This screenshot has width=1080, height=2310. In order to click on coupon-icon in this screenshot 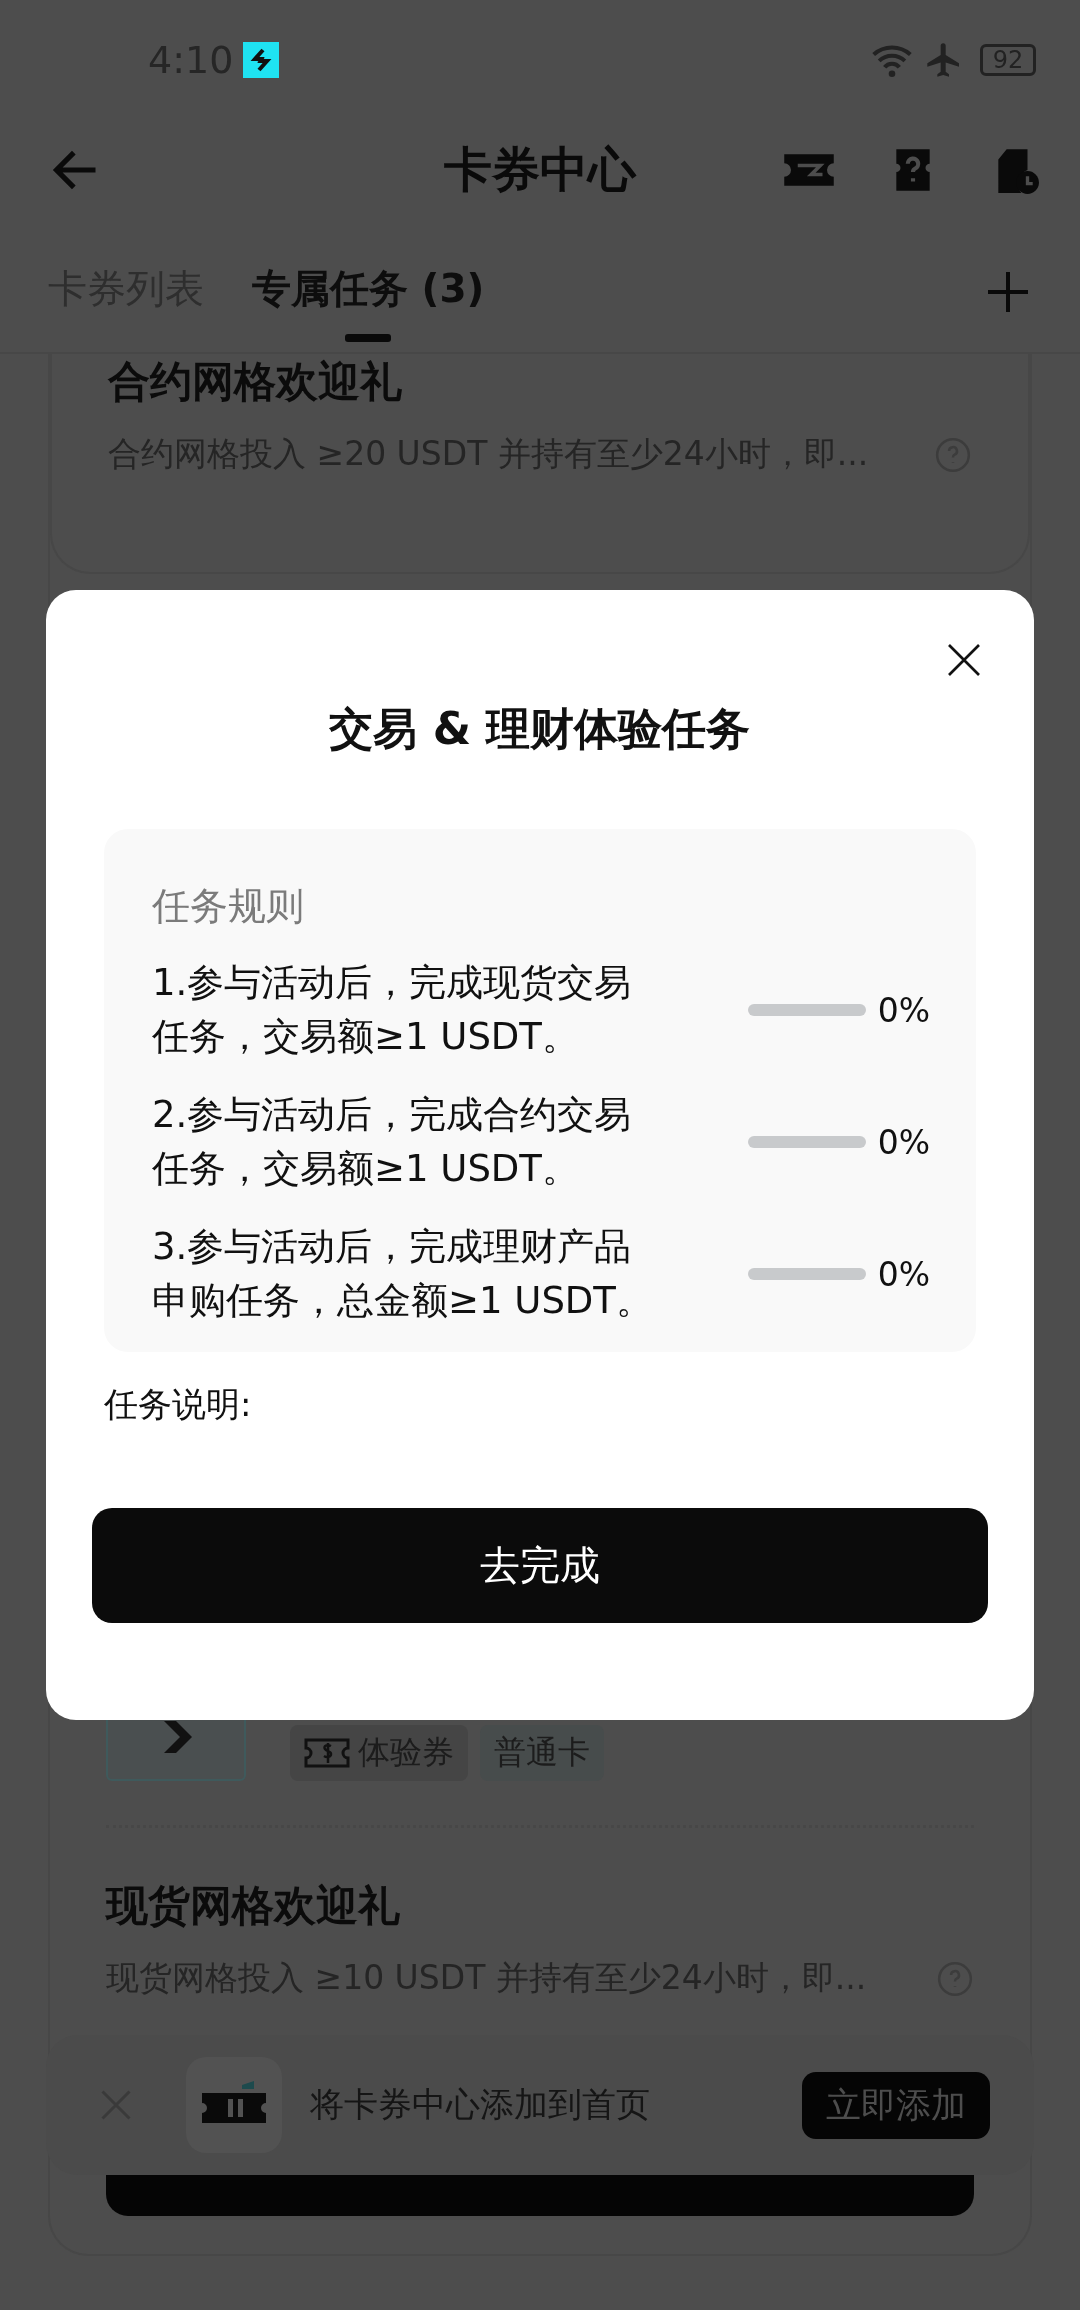, I will do `click(327, 1753)`.